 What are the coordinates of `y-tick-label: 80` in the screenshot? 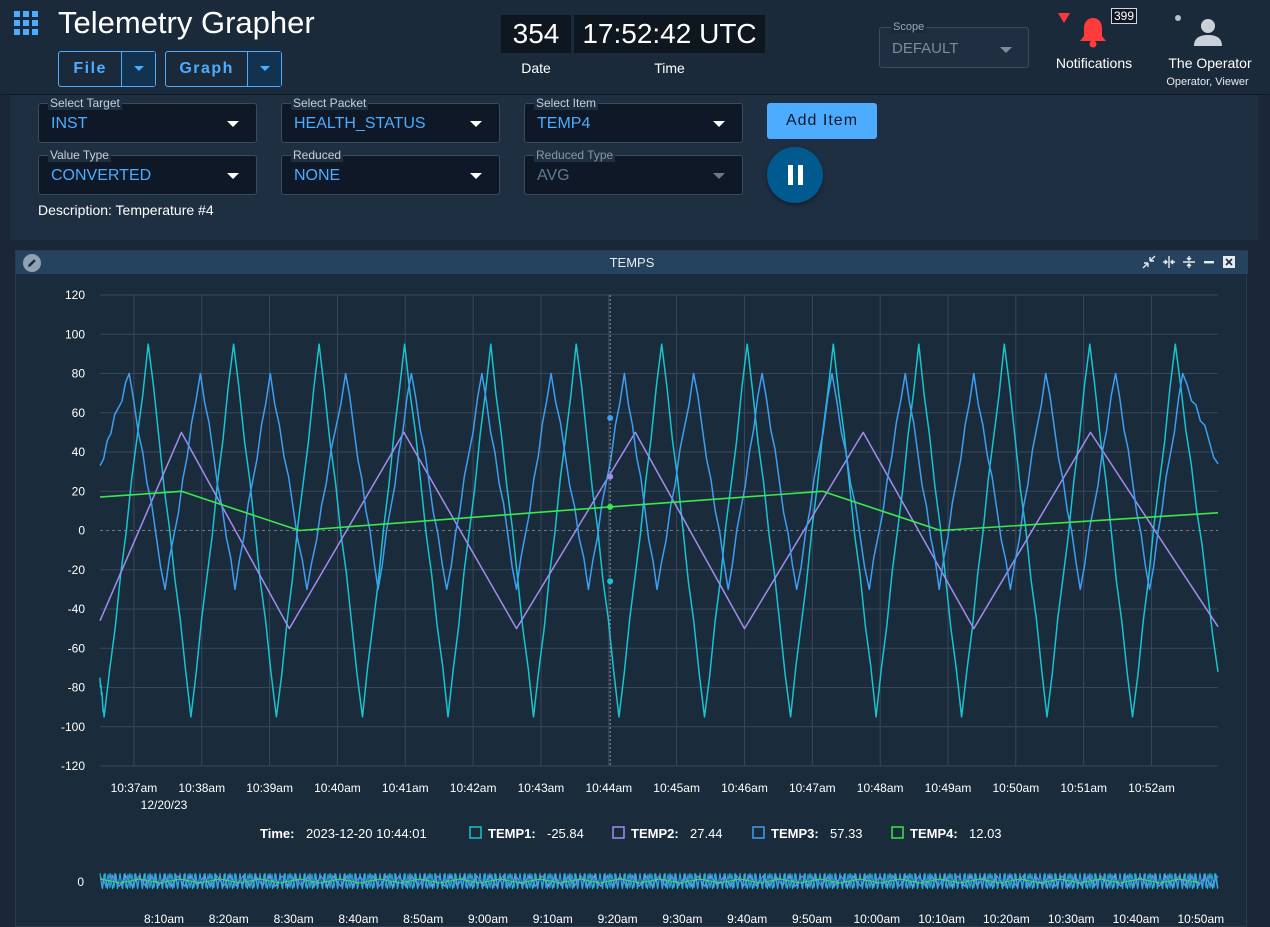 It's located at (79, 374).